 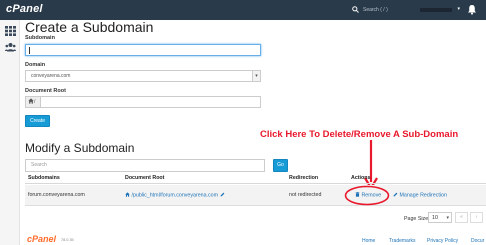 I want to click on subdomain-input, so click(x=143, y=50).